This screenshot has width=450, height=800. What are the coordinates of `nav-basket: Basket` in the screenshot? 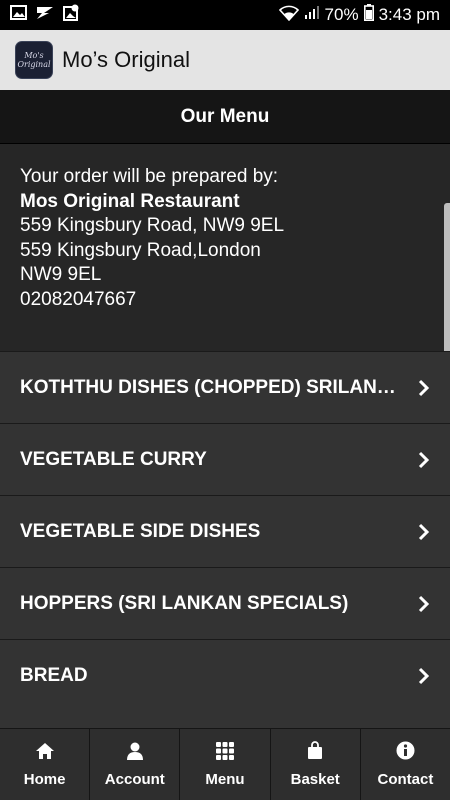 It's located at (314, 764).